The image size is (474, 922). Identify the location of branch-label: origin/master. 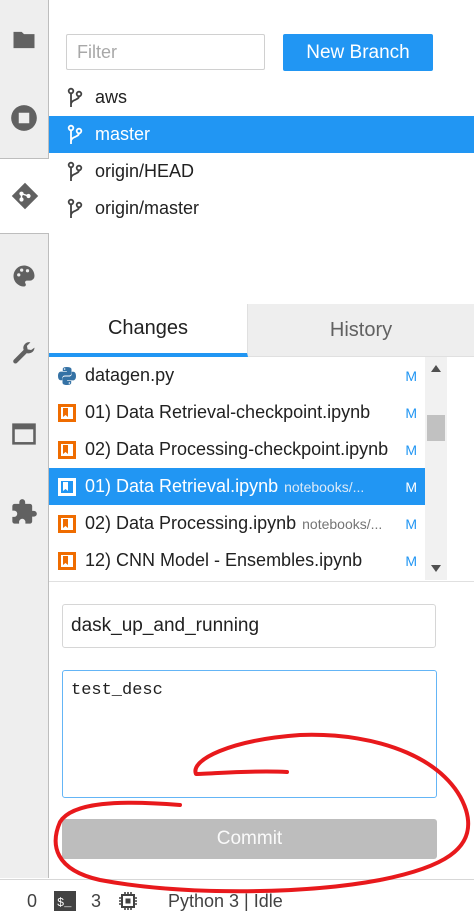
(147, 208).